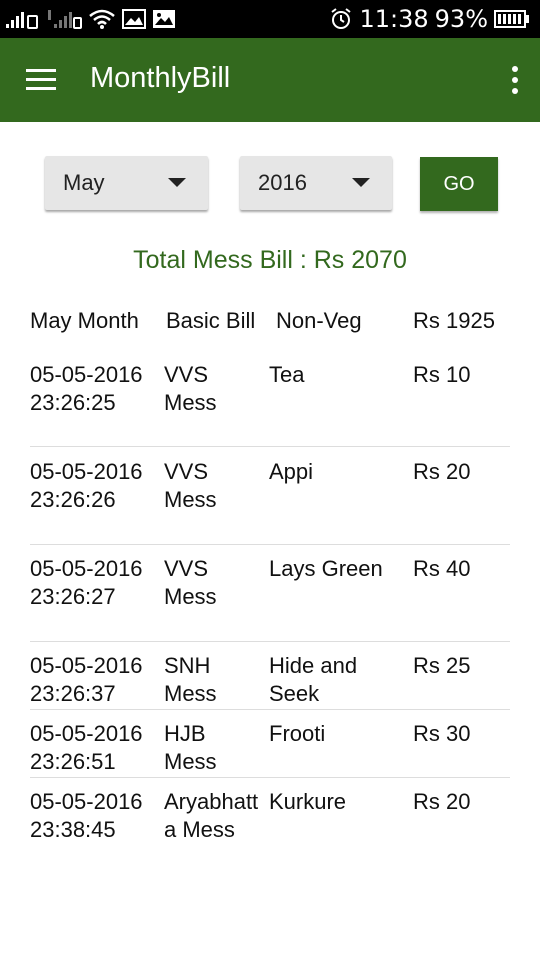  Describe the element at coordinates (308, 801) in the screenshot. I see `entry-item: Kurkure` at that location.